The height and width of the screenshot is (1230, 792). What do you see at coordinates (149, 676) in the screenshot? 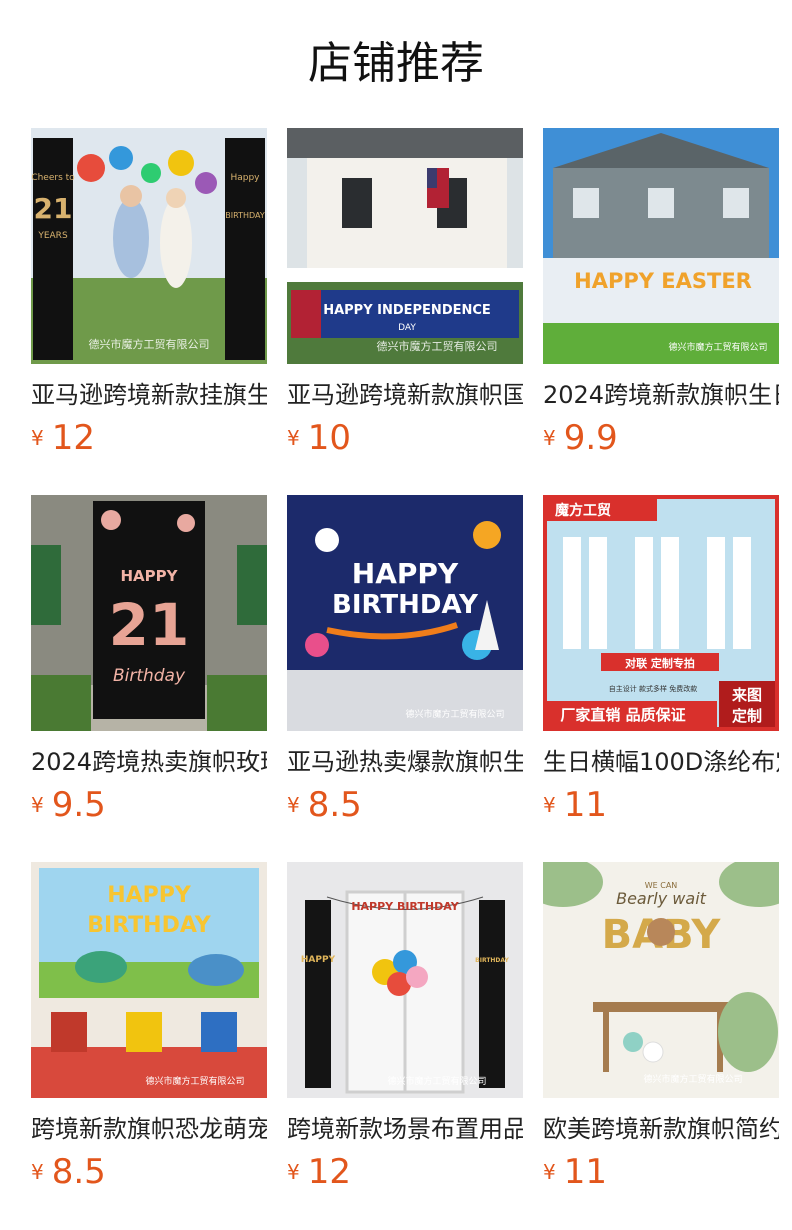
I see `banner-text: Birthday` at bounding box center [149, 676].